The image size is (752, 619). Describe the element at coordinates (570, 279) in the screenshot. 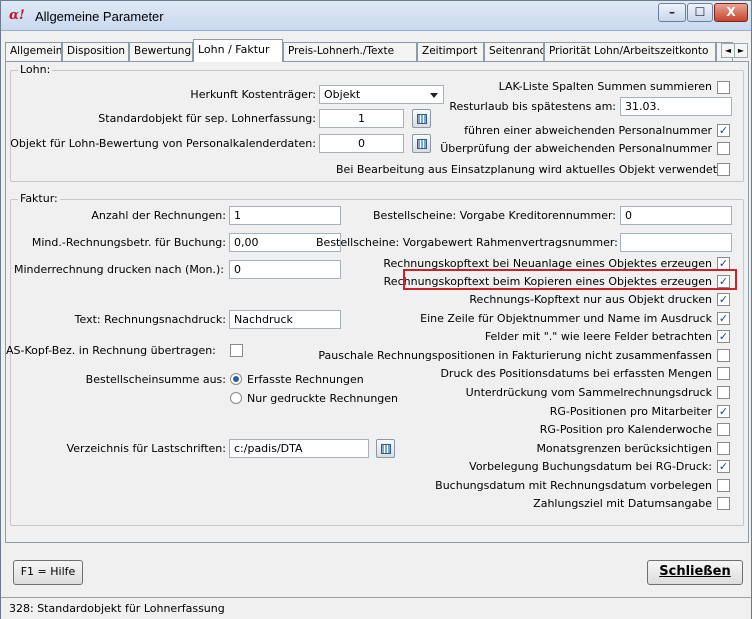

I see `highlight-box` at that location.